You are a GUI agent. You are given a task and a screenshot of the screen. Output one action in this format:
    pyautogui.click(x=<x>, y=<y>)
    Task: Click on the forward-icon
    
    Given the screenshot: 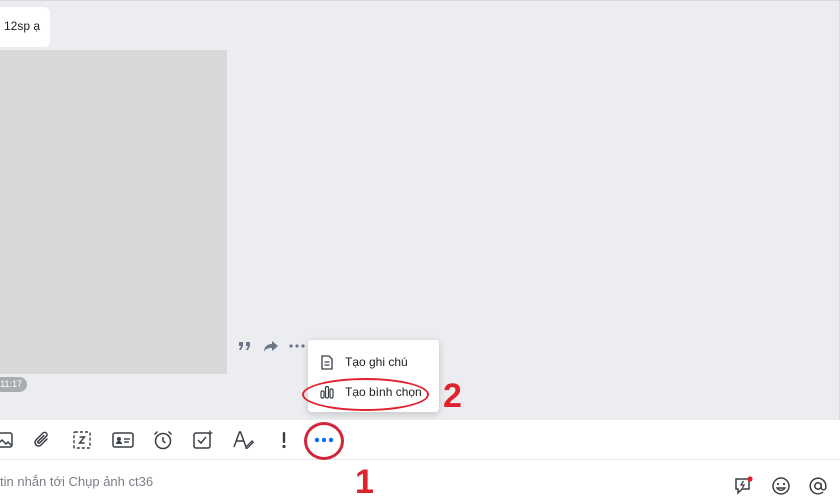 What is the action you would take?
    pyautogui.click(x=271, y=346)
    